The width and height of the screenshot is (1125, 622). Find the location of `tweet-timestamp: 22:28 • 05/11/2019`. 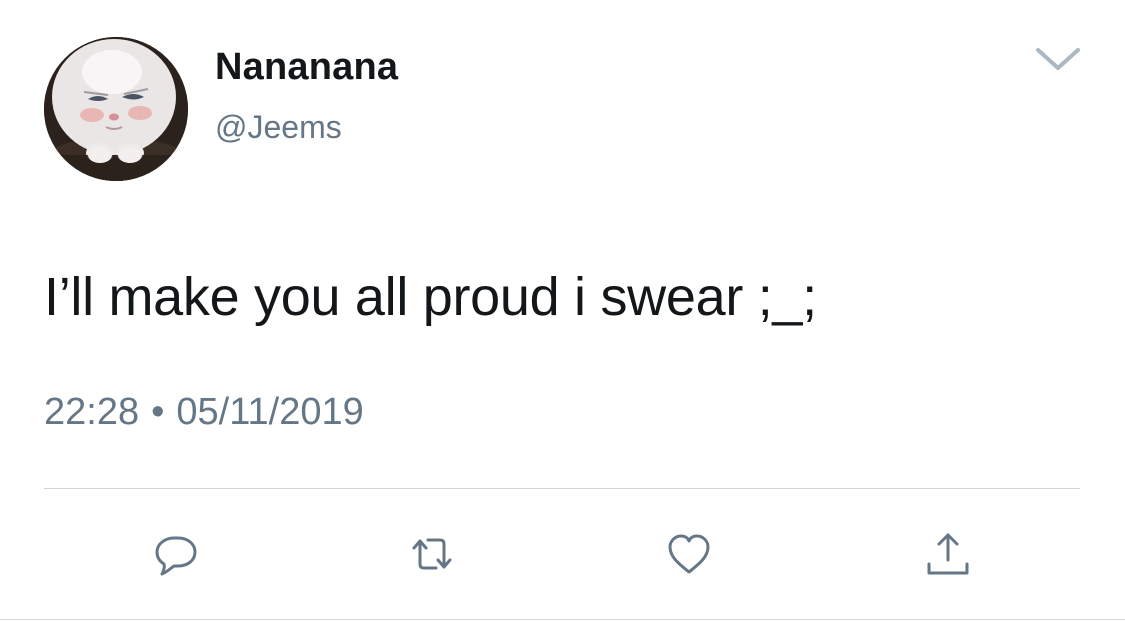

tweet-timestamp: 22:28 • 05/11/2019 is located at coordinates (204, 412).